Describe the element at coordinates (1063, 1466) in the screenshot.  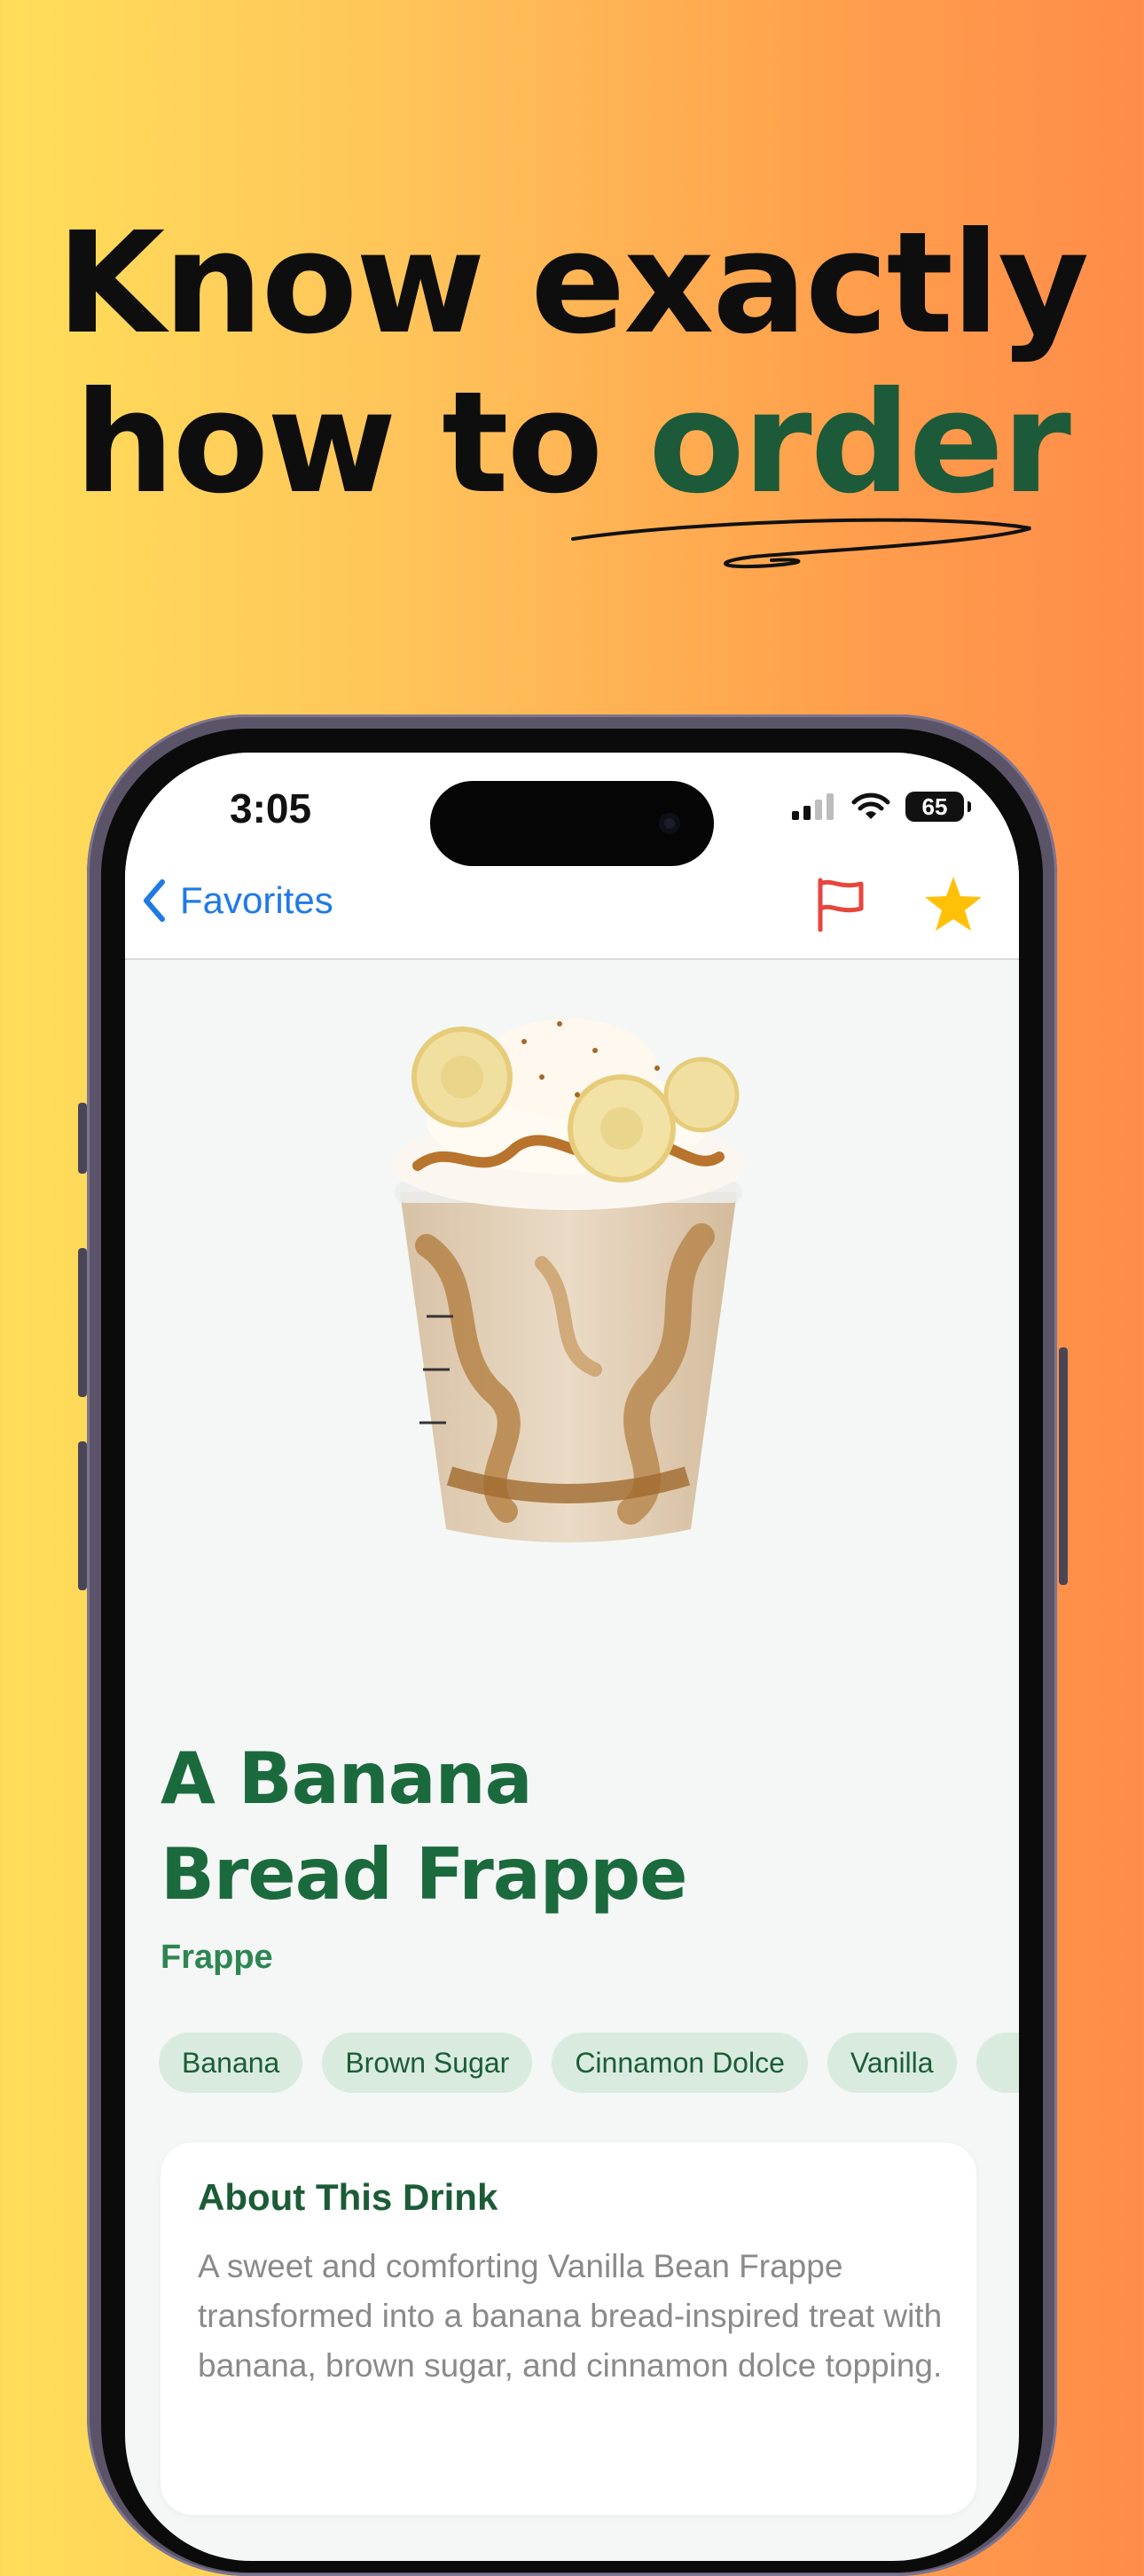
I see `phone-power-button` at that location.